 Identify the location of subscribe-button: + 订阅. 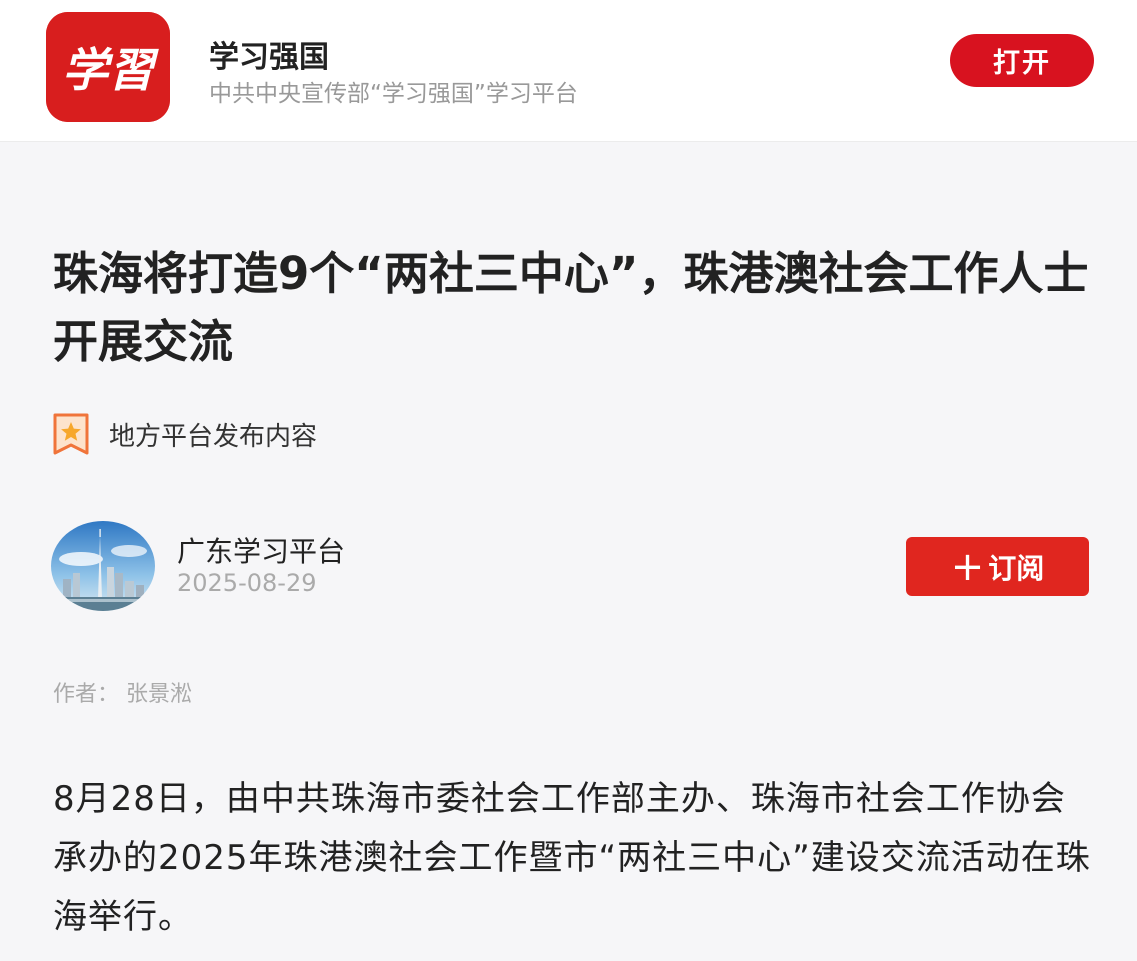
(997, 566).